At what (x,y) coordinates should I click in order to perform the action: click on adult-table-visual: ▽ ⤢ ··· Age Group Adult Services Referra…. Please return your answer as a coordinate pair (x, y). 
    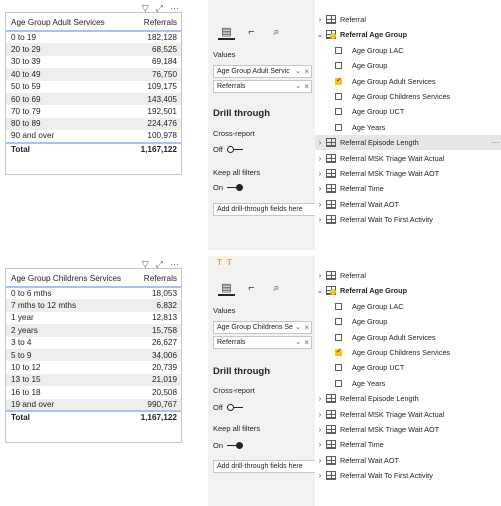
    Looking at the image, I should click on (93, 89).